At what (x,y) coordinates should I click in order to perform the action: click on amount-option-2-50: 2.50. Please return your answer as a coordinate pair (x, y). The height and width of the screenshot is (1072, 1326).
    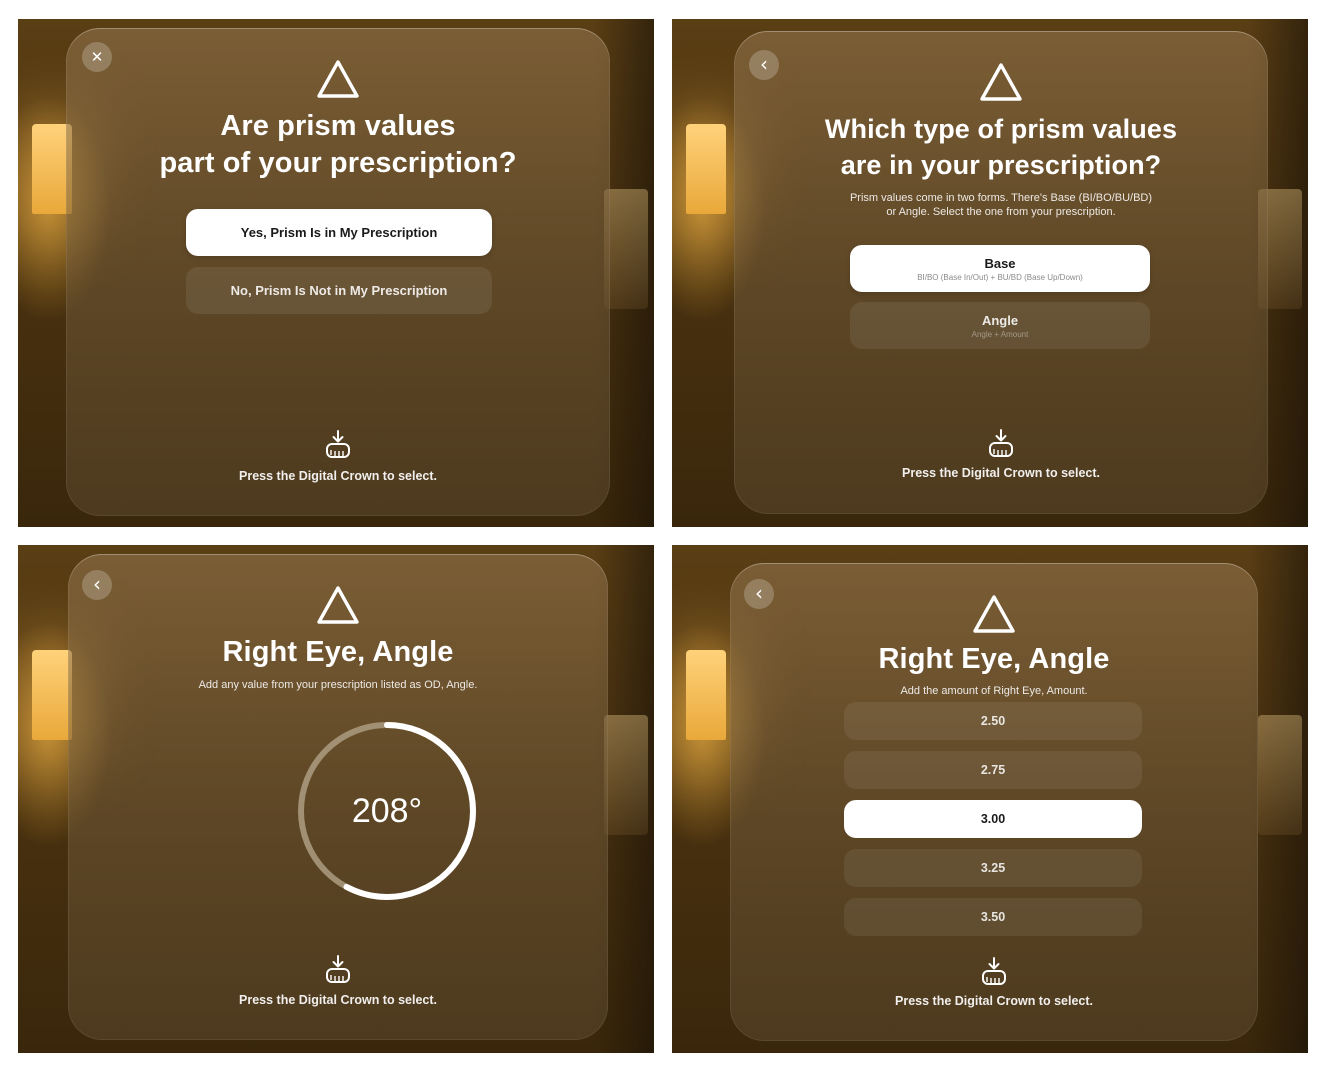
    Looking at the image, I should click on (993, 721).